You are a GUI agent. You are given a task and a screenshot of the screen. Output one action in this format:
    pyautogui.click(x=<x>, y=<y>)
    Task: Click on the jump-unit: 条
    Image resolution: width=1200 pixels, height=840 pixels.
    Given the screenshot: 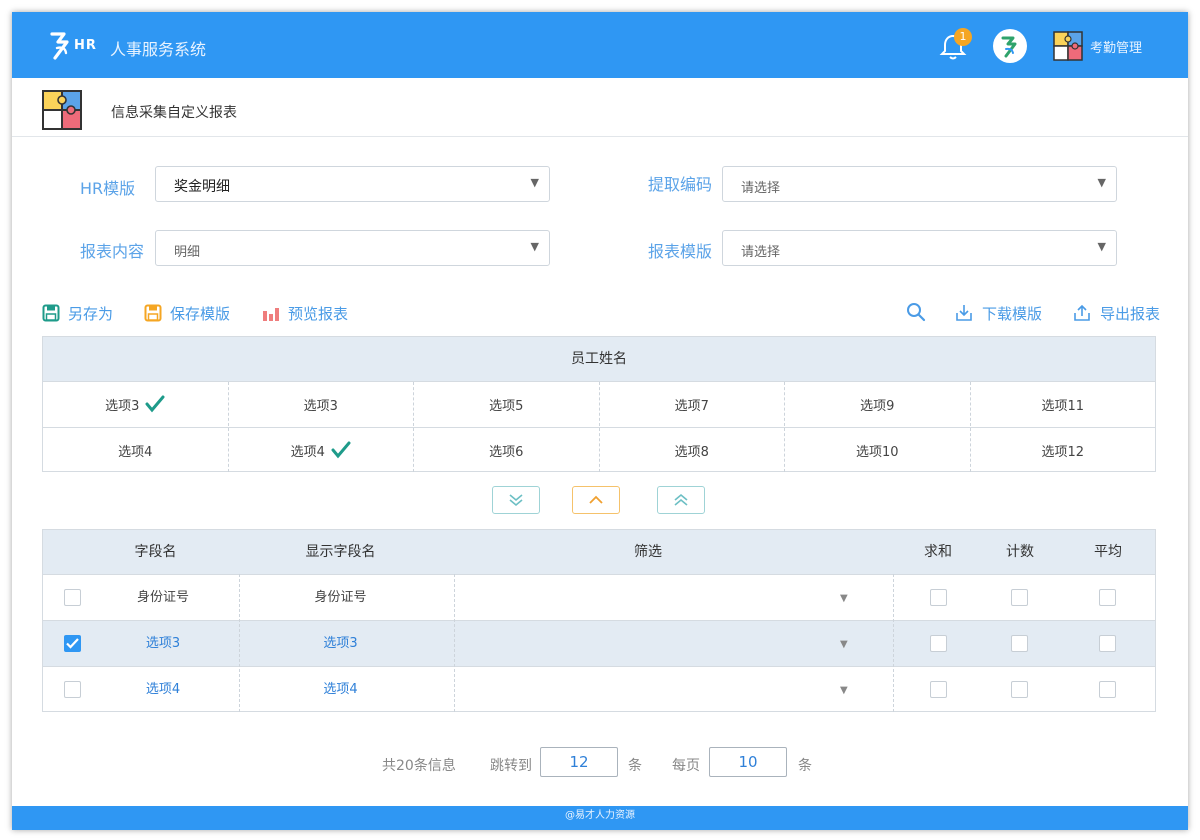 What is the action you would take?
    pyautogui.click(x=635, y=766)
    